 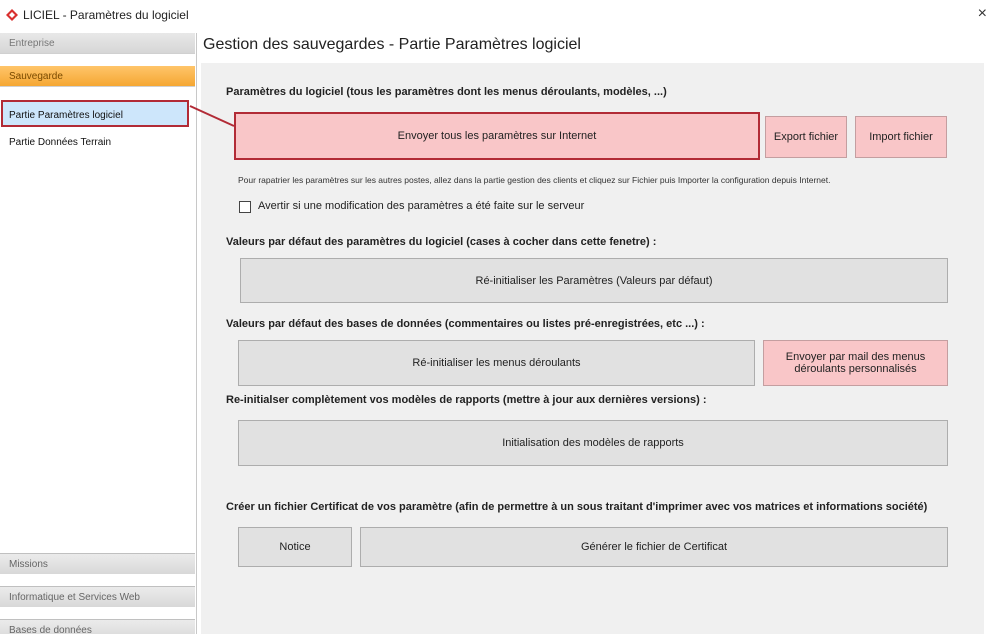 I want to click on export-file-button: Export fichier, so click(x=806, y=137).